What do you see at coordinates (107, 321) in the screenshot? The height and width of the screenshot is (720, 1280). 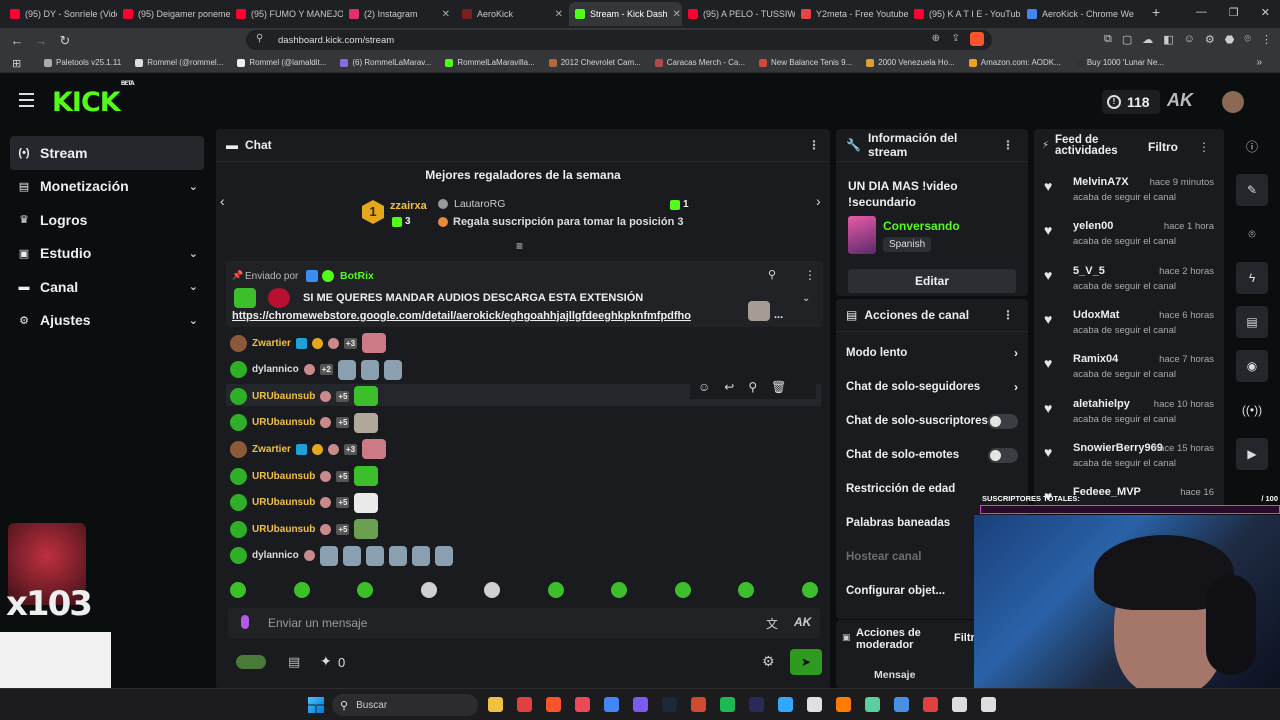 I see `sidebar-item-ajustes: ⚙ Ajustes ⌄` at bounding box center [107, 321].